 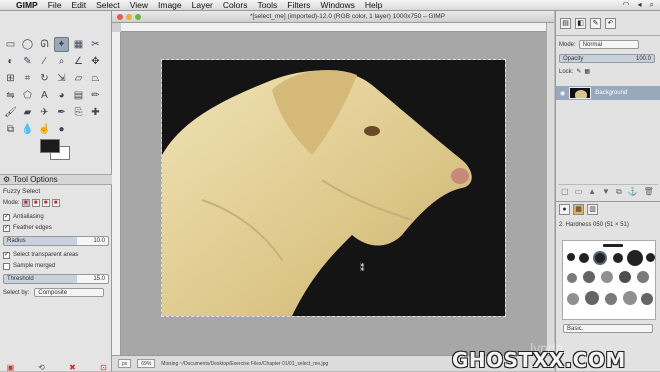 What do you see at coordinates (578, 71) in the screenshot?
I see `lock-pixels-icon: ✎` at bounding box center [578, 71].